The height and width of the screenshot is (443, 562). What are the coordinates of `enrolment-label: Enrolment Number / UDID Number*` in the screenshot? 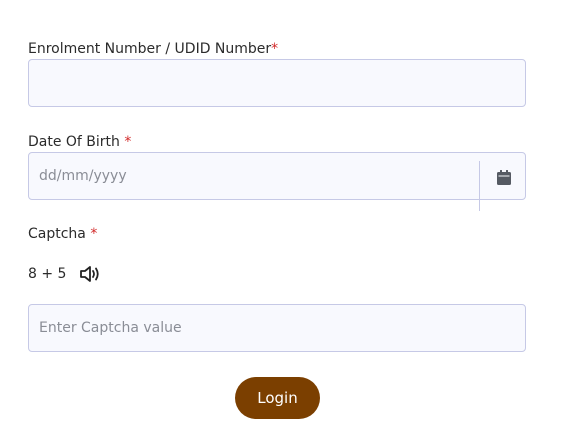 It's located at (153, 49).